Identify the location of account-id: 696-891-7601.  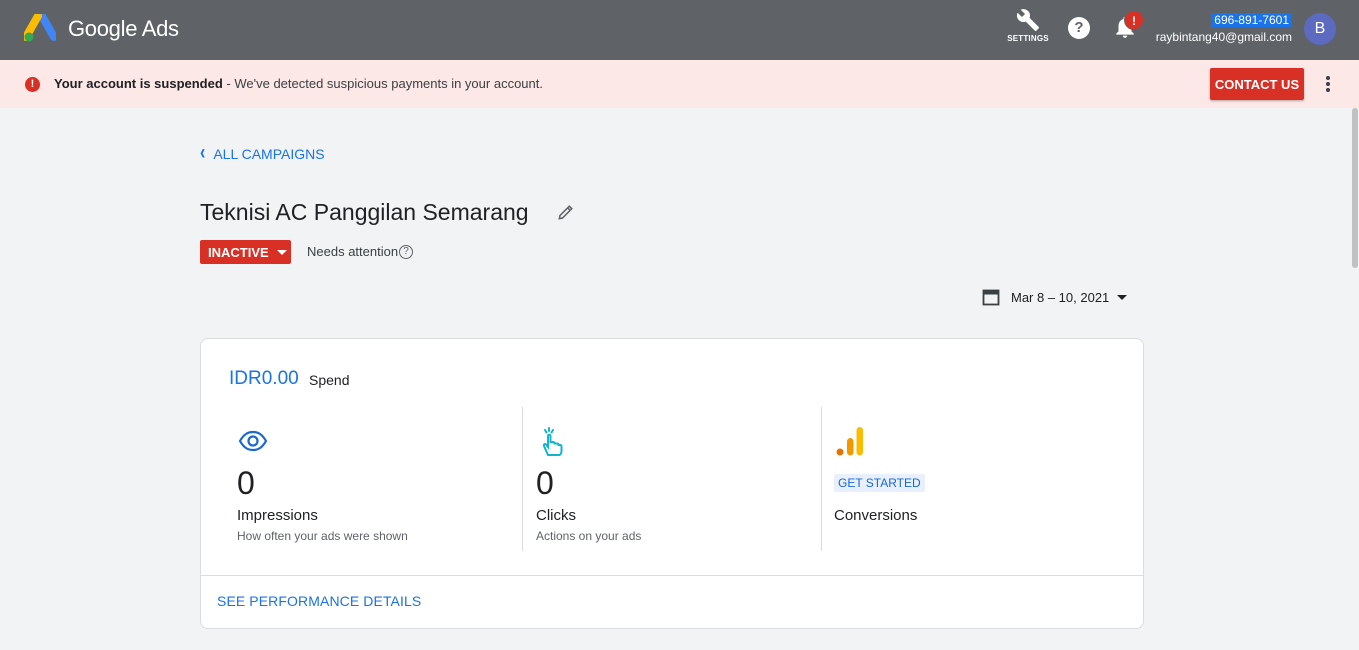
(1251, 20).